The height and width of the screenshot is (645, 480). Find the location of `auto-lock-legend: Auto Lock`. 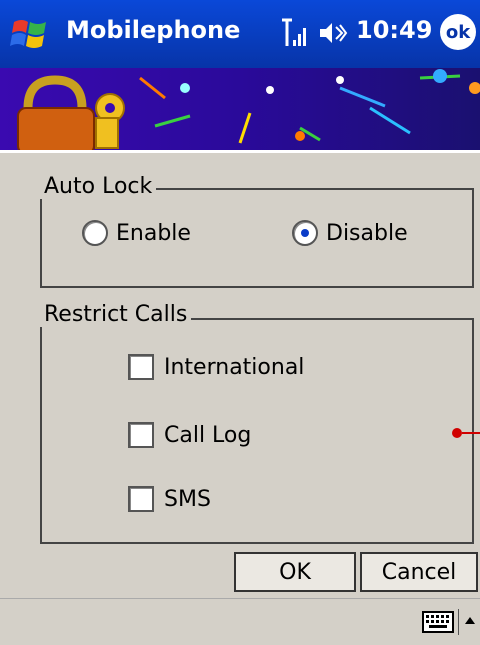

auto-lock-legend: Auto Lock is located at coordinates (98, 186).